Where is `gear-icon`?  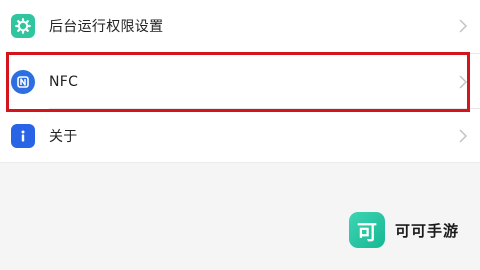 gear-icon is located at coordinates (23, 26).